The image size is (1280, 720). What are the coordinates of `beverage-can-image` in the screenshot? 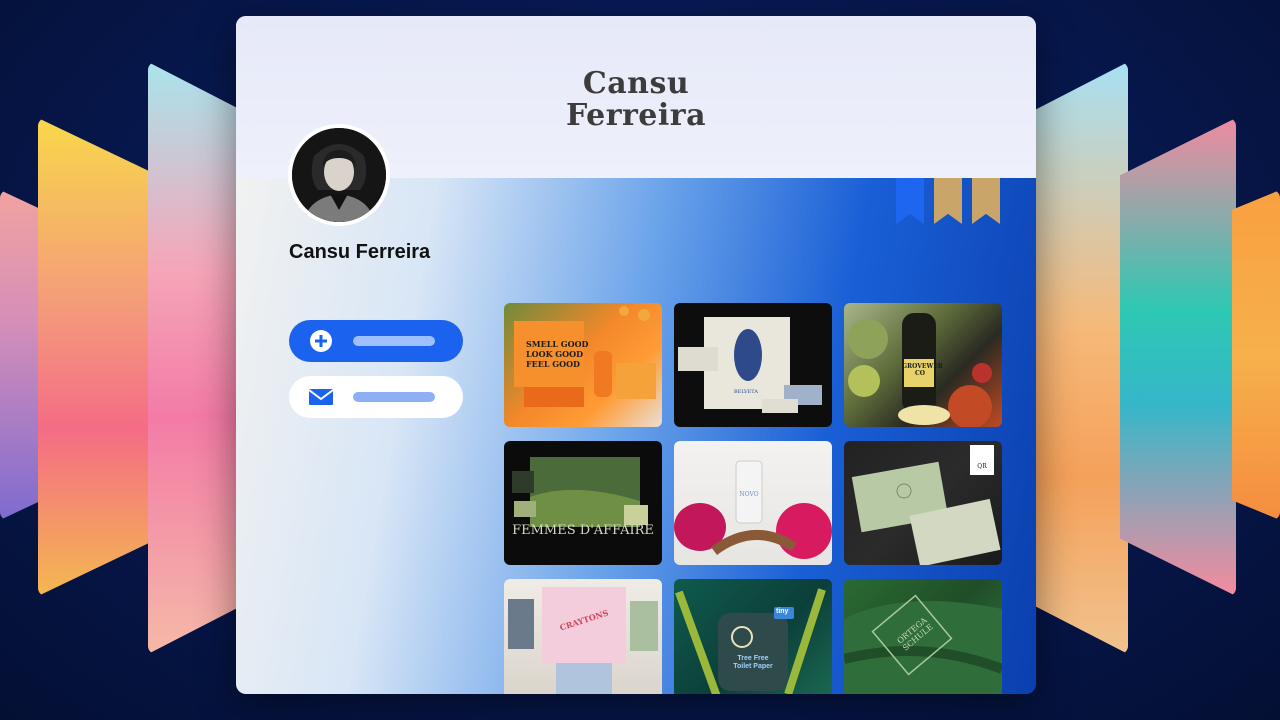 It's located at (753, 509).